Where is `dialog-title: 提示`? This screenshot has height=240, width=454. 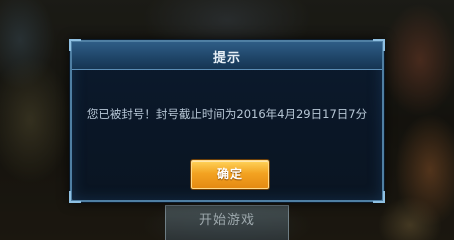
dialog-title: 提示 is located at coordinates (226, 58).